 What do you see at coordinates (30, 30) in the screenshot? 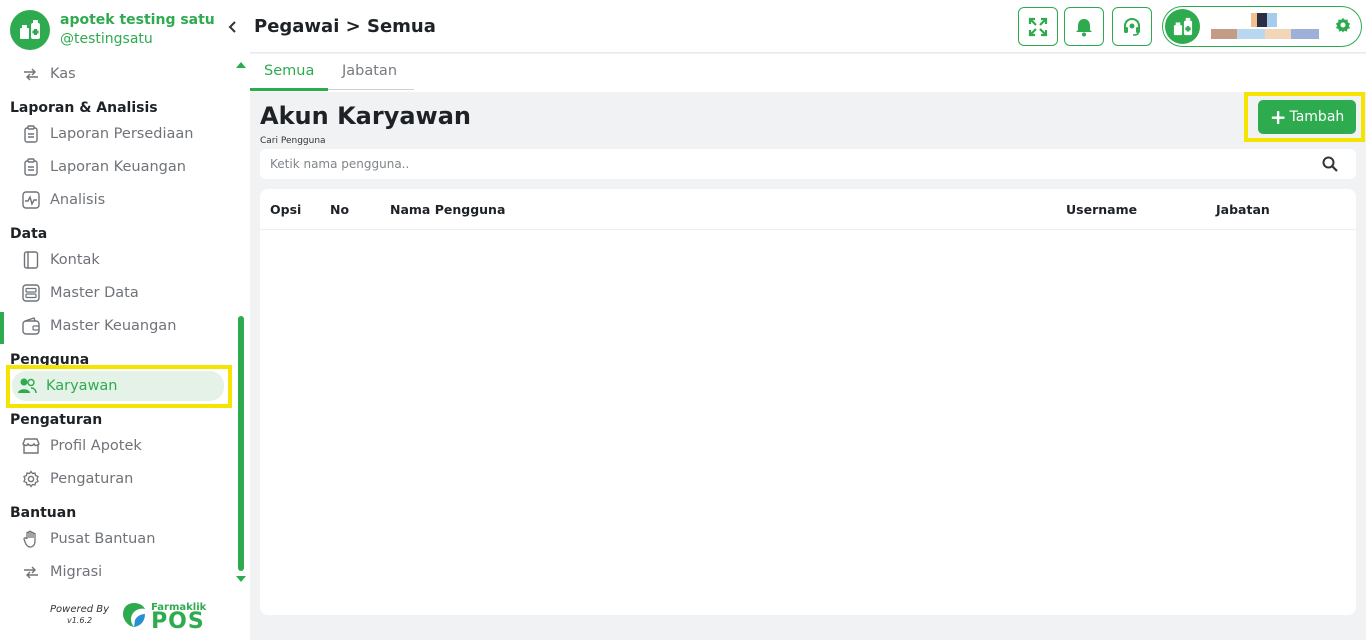
I see `pharmacy-logo-icon` at bounding box center [30, 30].